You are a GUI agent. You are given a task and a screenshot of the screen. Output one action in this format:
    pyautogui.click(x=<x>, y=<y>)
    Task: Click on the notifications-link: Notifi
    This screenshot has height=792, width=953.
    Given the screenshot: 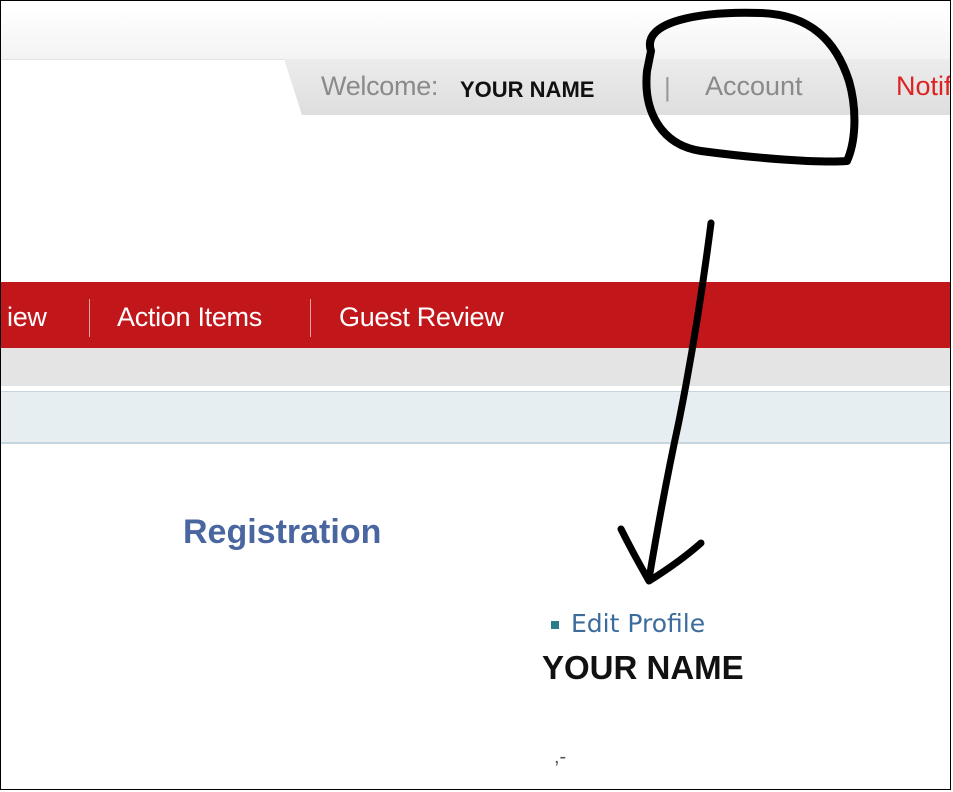 What is the action you would take?
    pyautogui.click(x=923, y=86)
    